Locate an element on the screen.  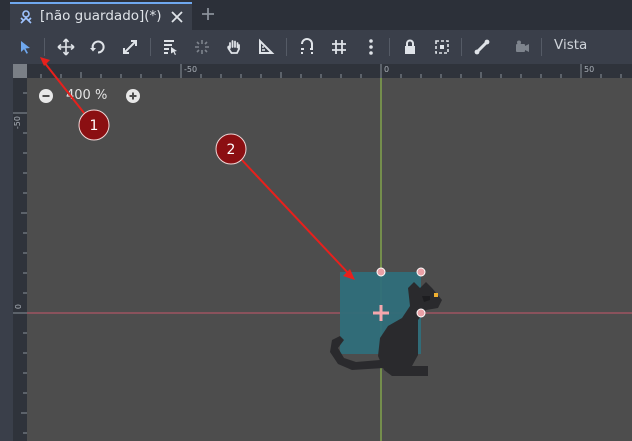
annotation-marker-1: 1 is located at coordinates (94, 125).